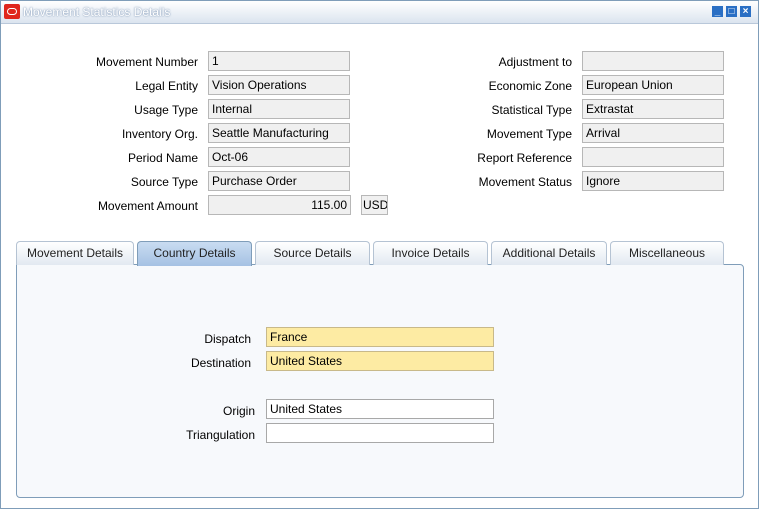 This screenshot has height=509, width=759. Describe the element at coordinates (380, 337) in the screenshot. I see `dispatch-field: France` at that location.